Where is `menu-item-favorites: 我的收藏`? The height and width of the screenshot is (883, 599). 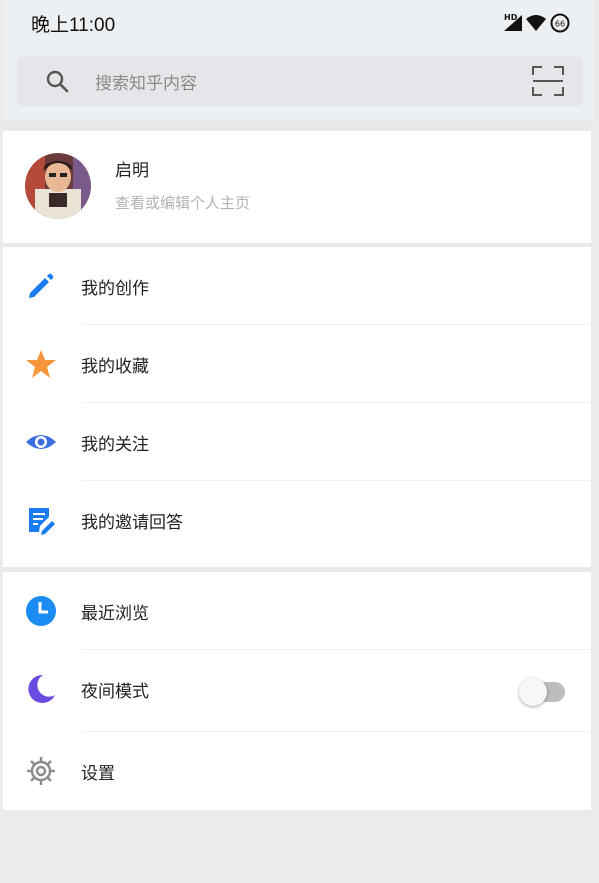
menu-item-favorites: 我的收藏 is located at coordinates (297, 364).